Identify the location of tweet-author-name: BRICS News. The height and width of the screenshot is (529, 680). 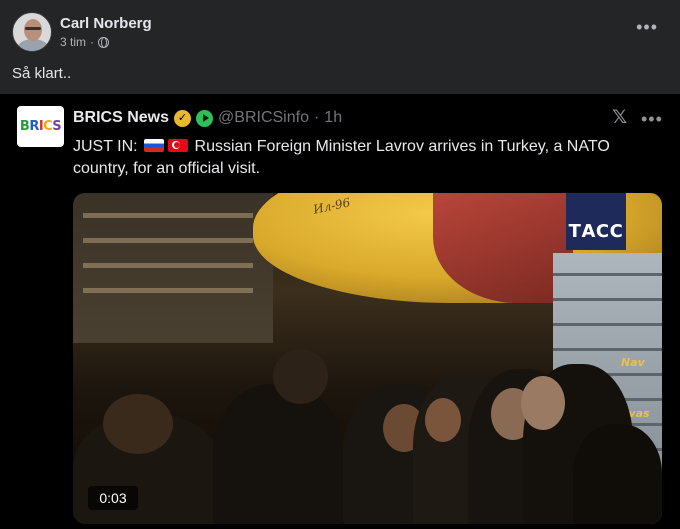
(121, 118).